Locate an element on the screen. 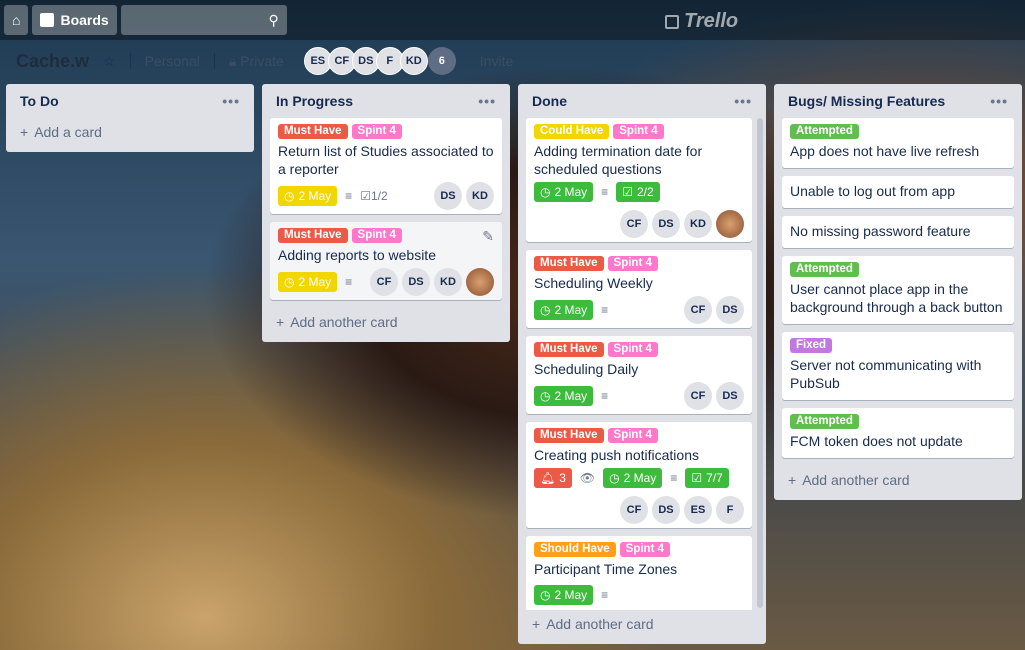 This screenshot has width=1025, height=650. card: Unable to log out from app is located at coordinates (898, 192).